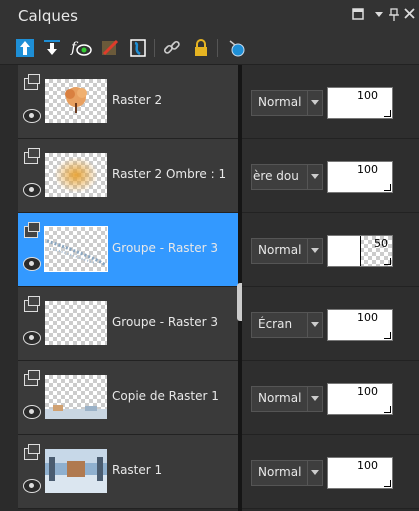 The image size is (419, 511). Describe the element at coordinates (358, 16) in the screenshot. I see `square-icon` at that location.